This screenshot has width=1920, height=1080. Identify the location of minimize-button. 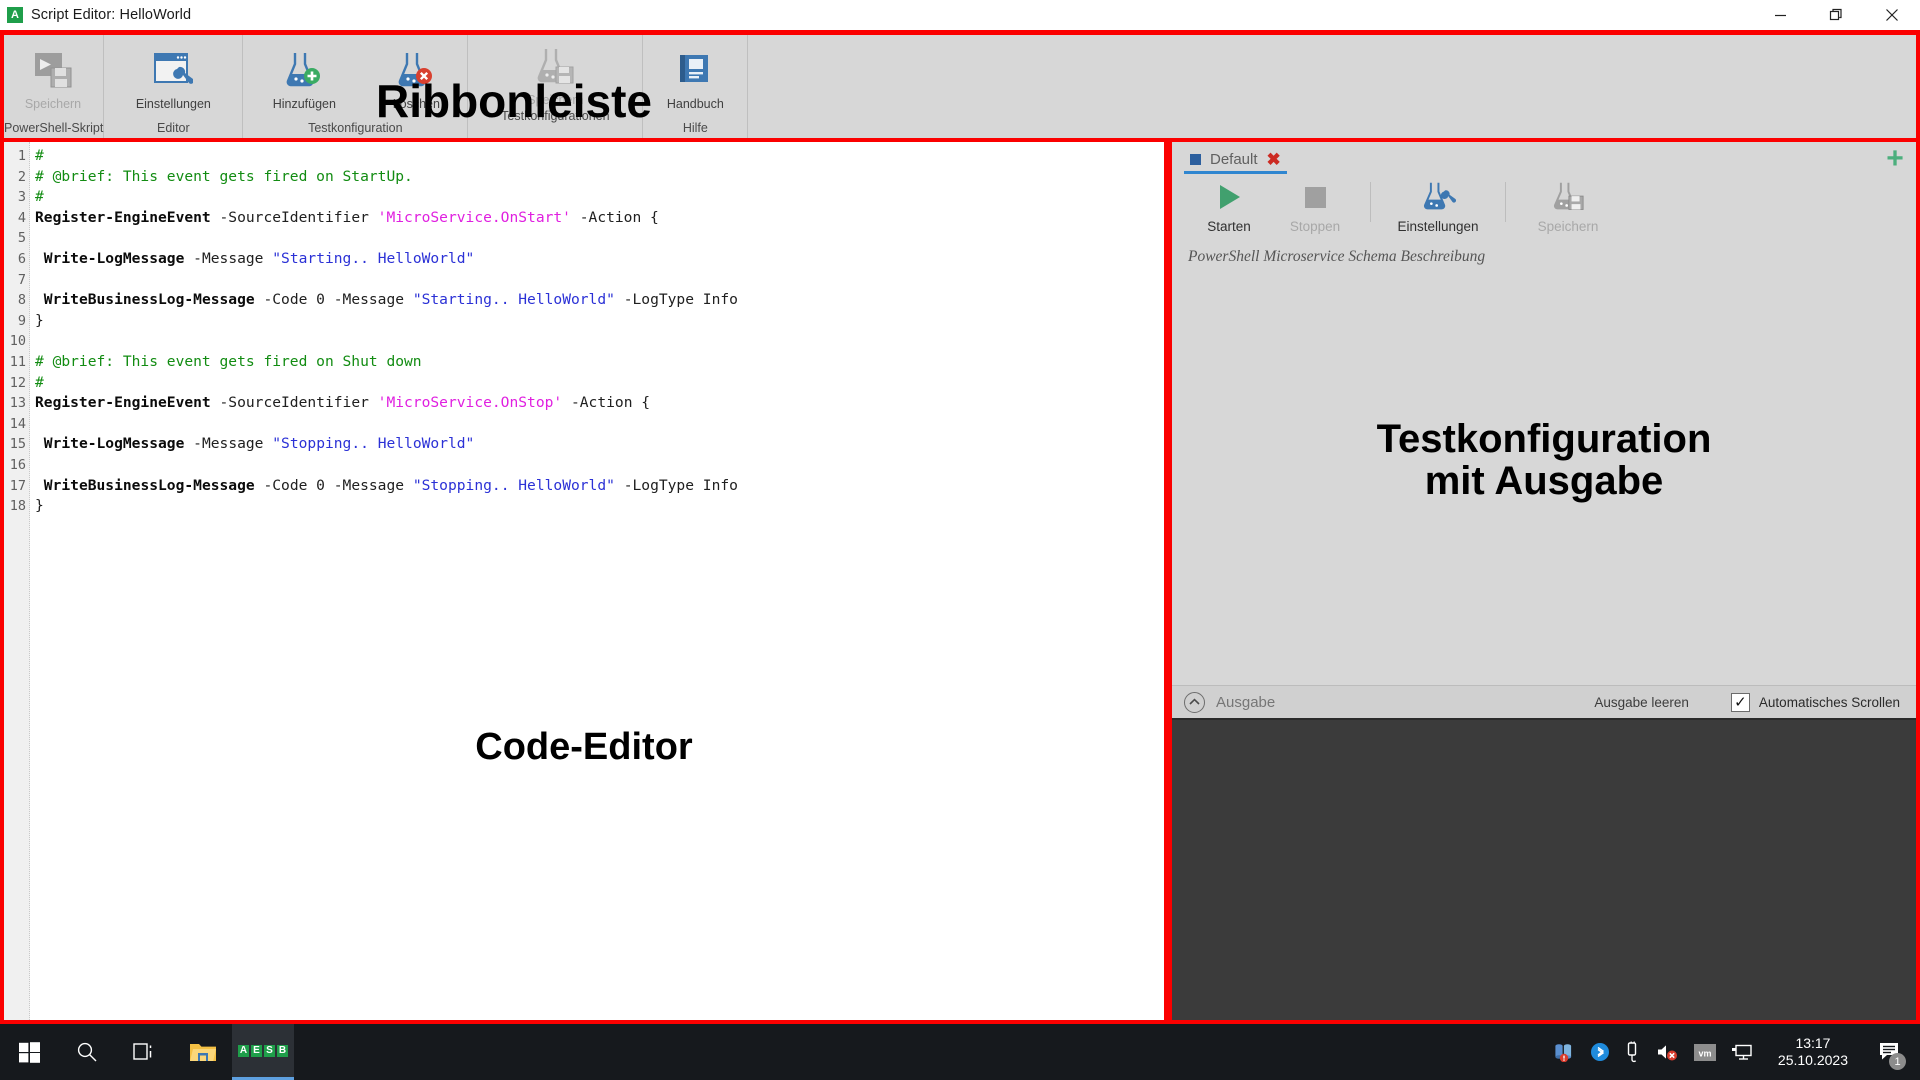
(1780, 15).